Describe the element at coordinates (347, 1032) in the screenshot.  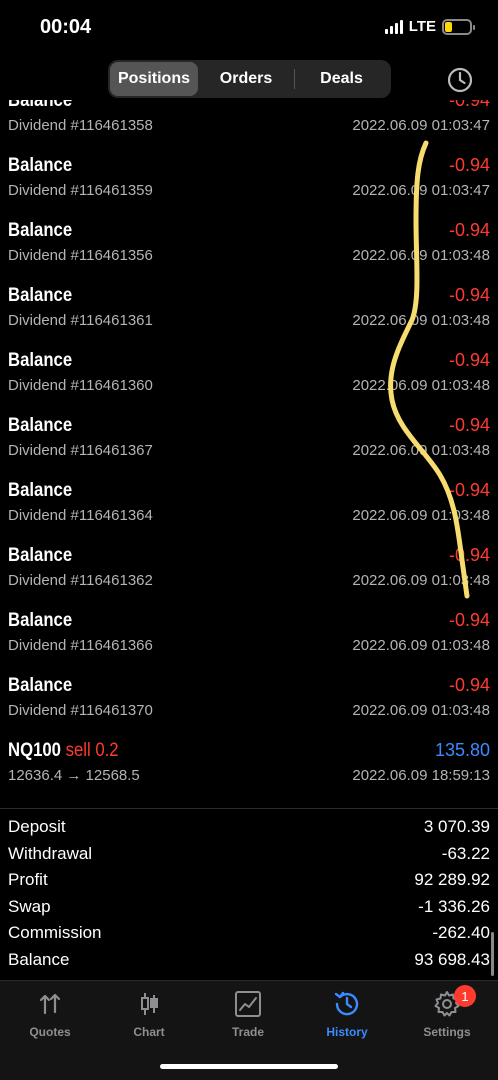
I see `tab-label: History` at that location.